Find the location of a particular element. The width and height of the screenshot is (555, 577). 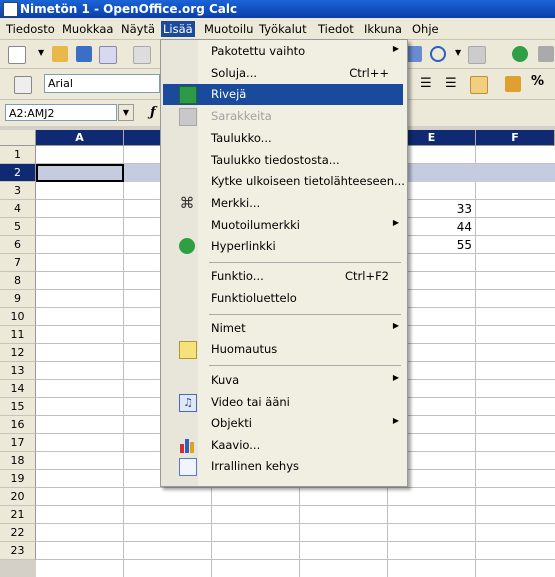

row-header-22: 22 is located at coordinates (18, 533).